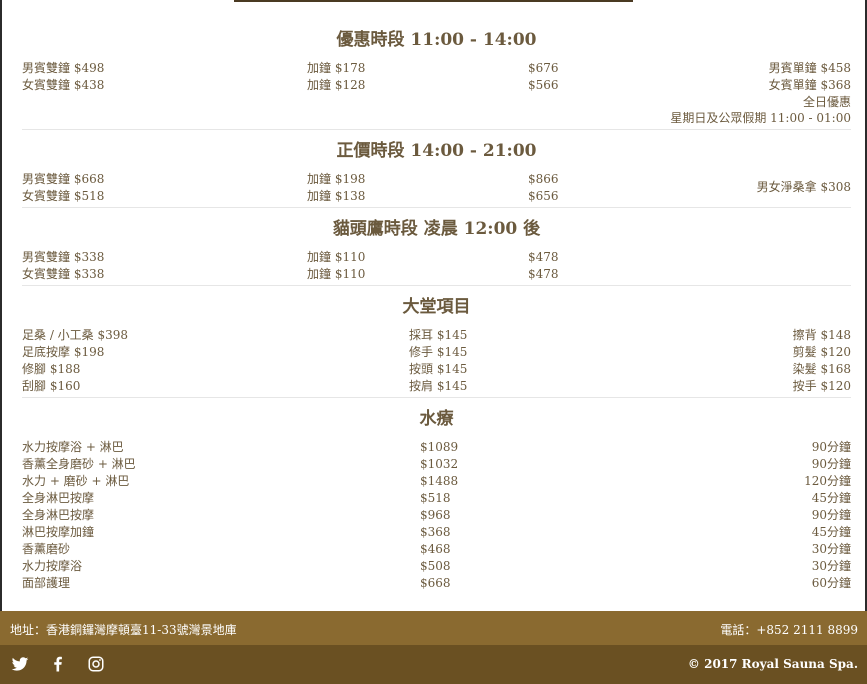 This screenshot has width=867, height=684. I want to click on price-item: 按肩 $145, so click(438, 386).